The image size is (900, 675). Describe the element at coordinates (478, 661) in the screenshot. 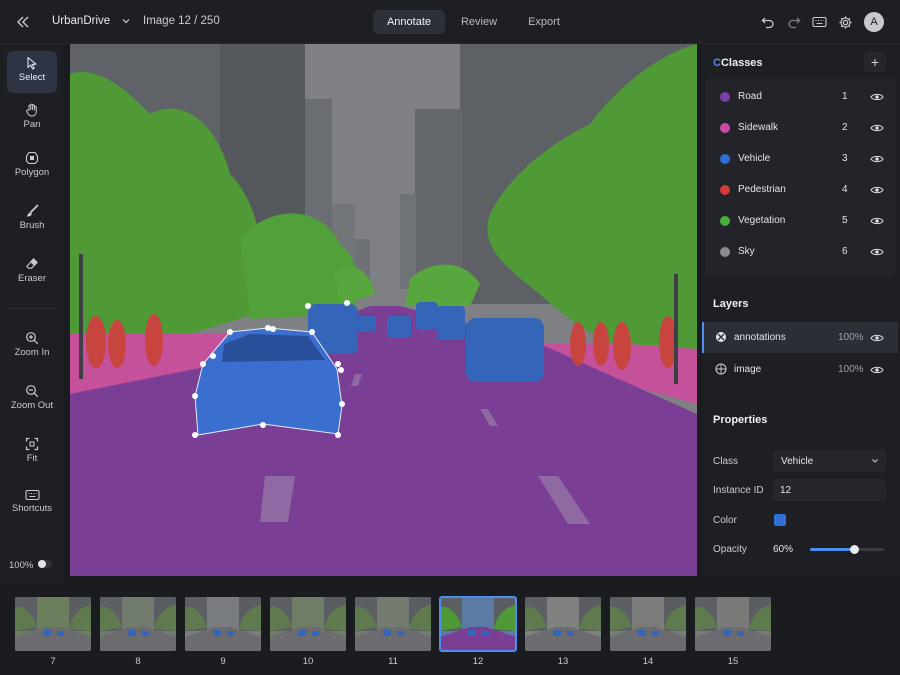

I see `thumbnail-number: 12` at that location.